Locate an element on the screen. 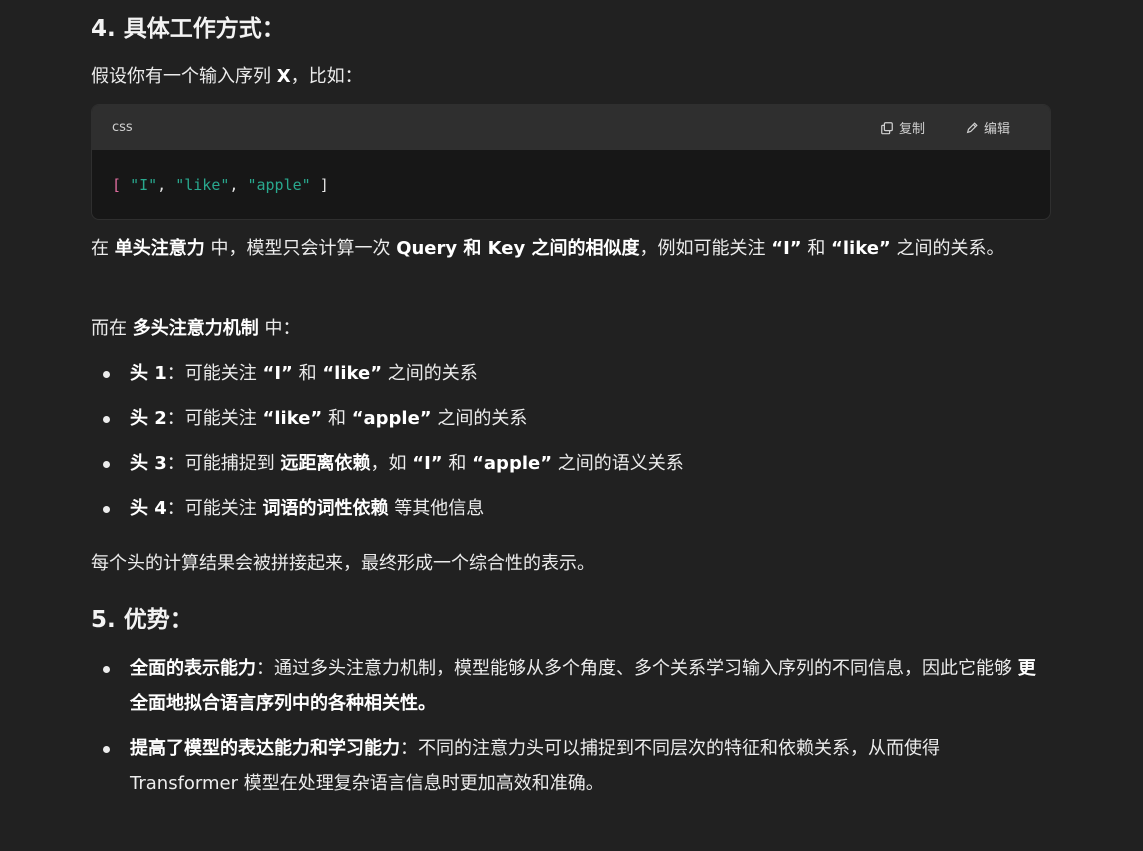  code-token: "I" is located at coordinates (144, 184).